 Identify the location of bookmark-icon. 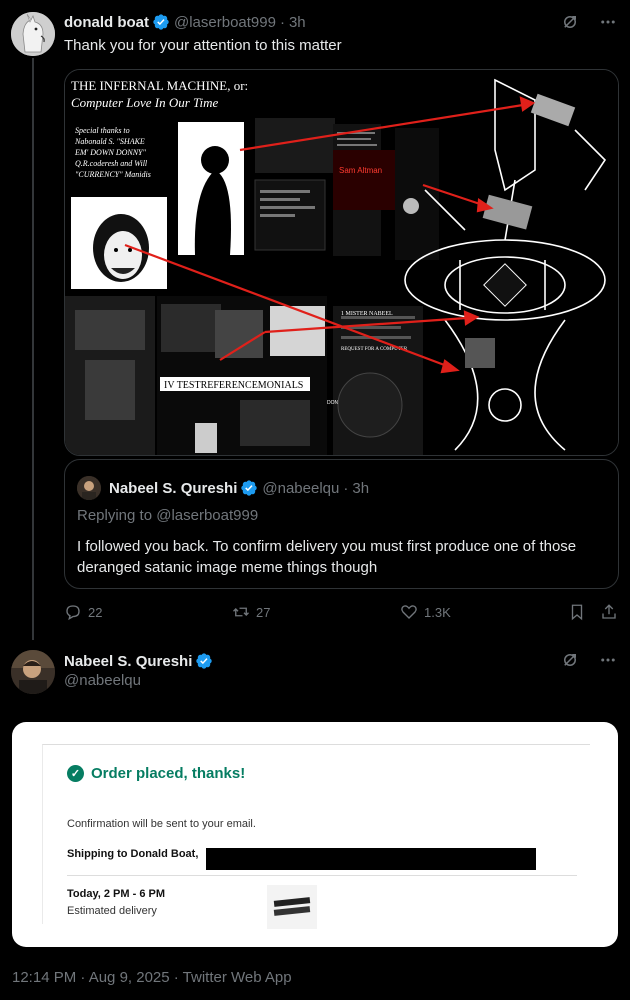
(577, 612).